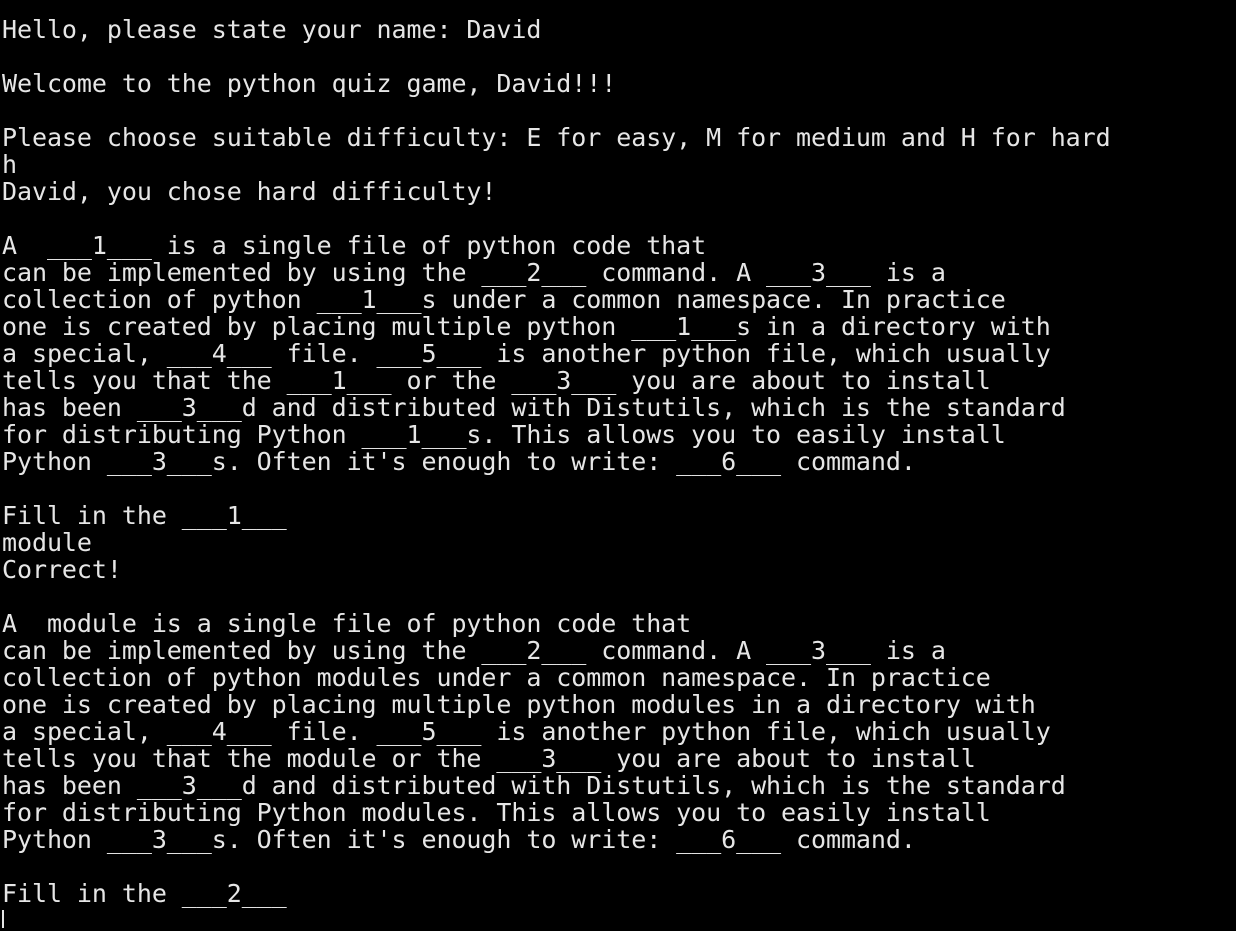 This screenshot has height=931, width=1236. I want to click on fill-prompt-line: Fill in the ___1___, so click(144, 515).